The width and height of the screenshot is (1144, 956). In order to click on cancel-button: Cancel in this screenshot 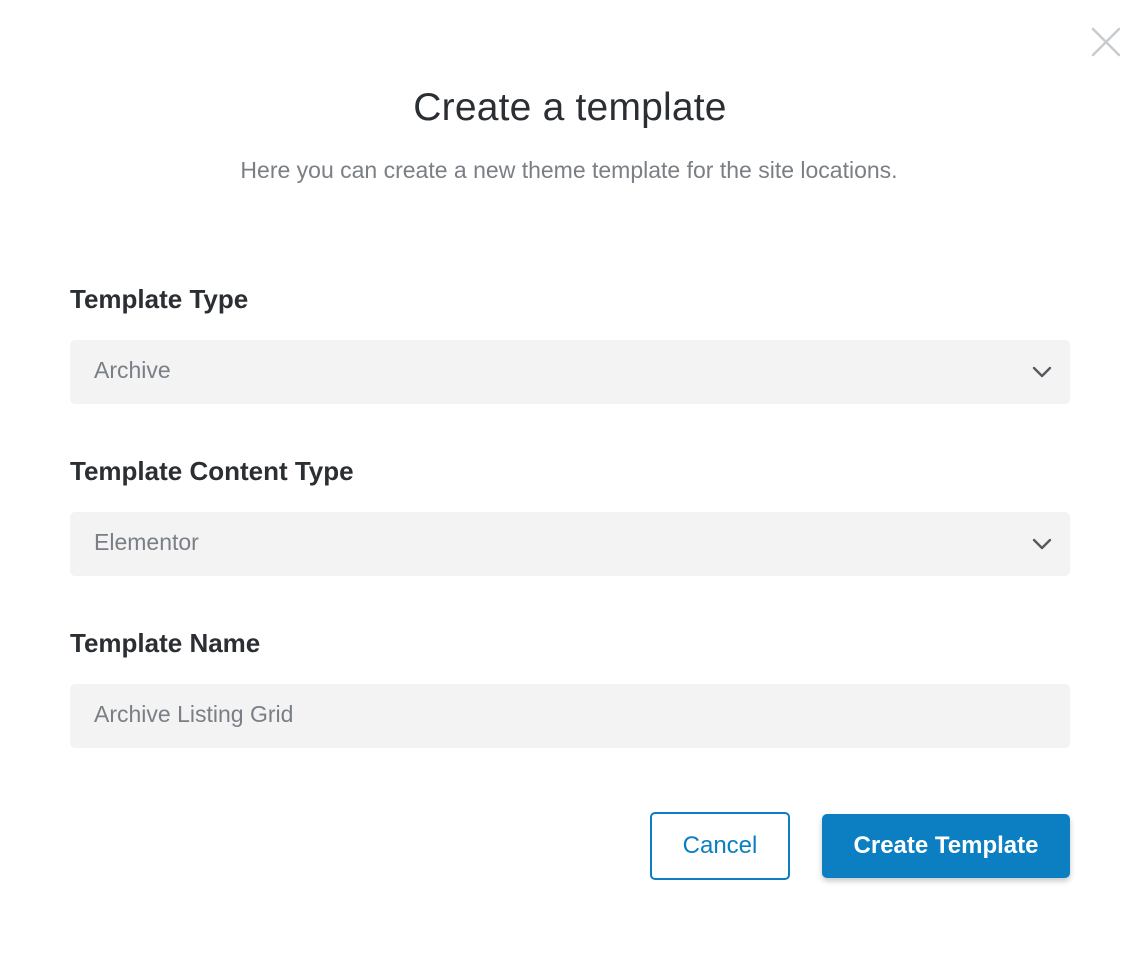, I will do `click(720, 846)`.